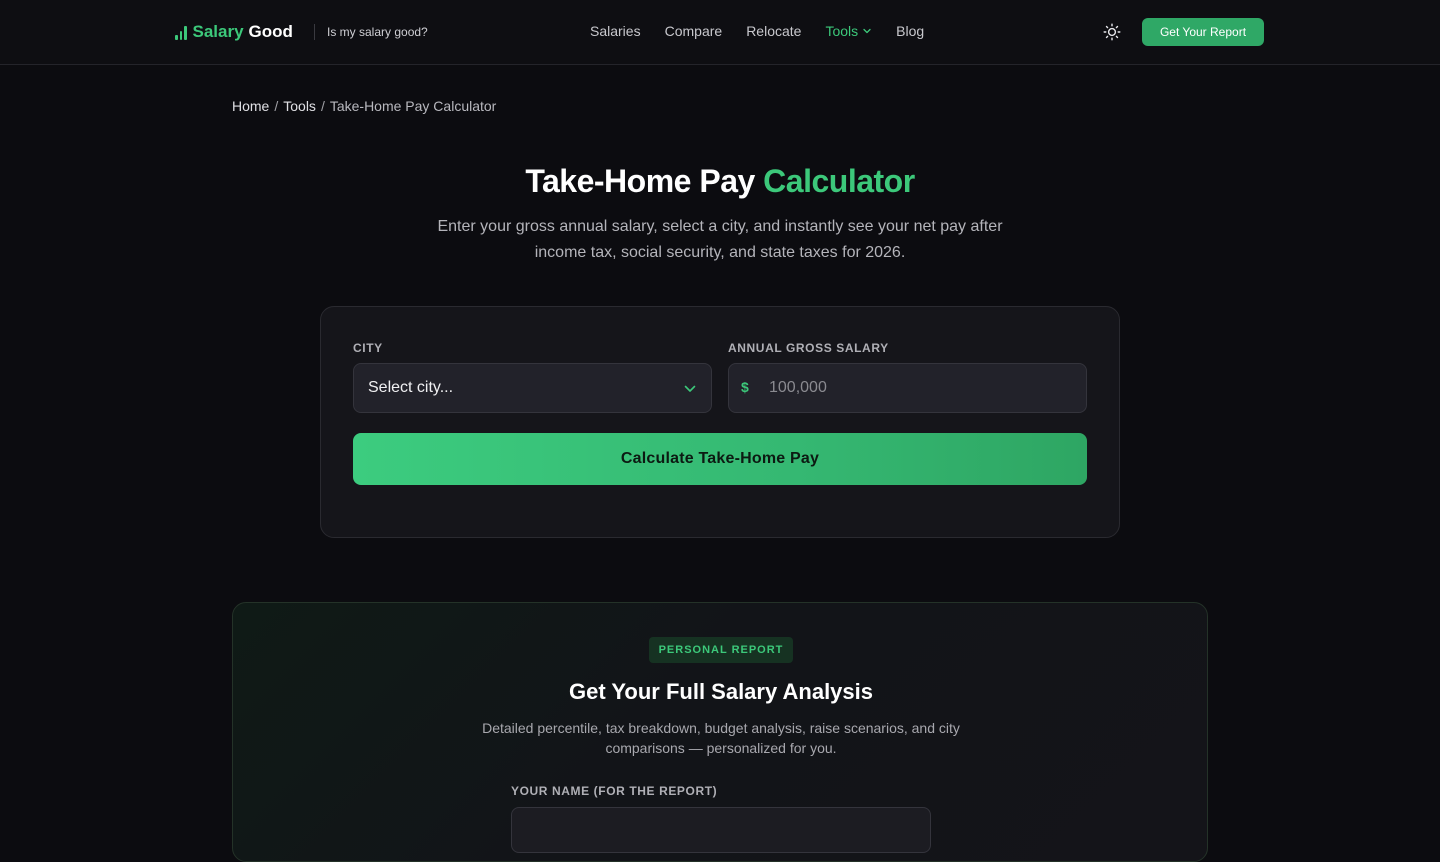  I want to click on header-divider, so click(314, 32).